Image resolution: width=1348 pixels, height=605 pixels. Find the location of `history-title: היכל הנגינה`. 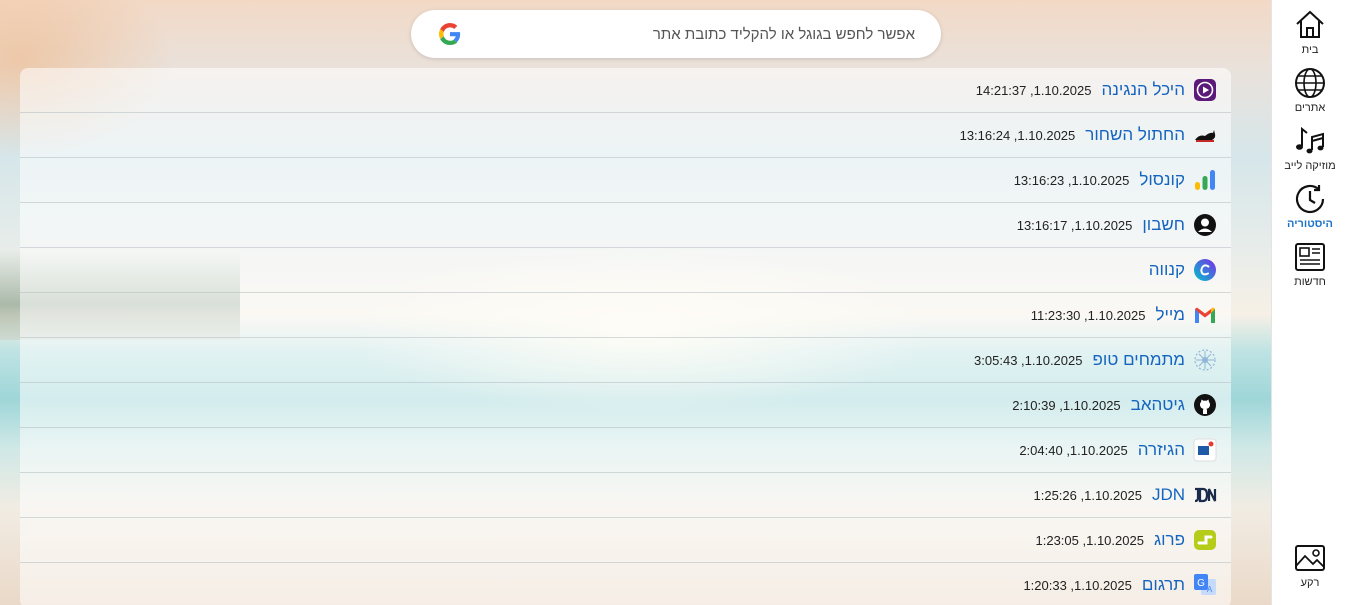

history-title: היכל הנגינה is located at coordinates (1143, 90).